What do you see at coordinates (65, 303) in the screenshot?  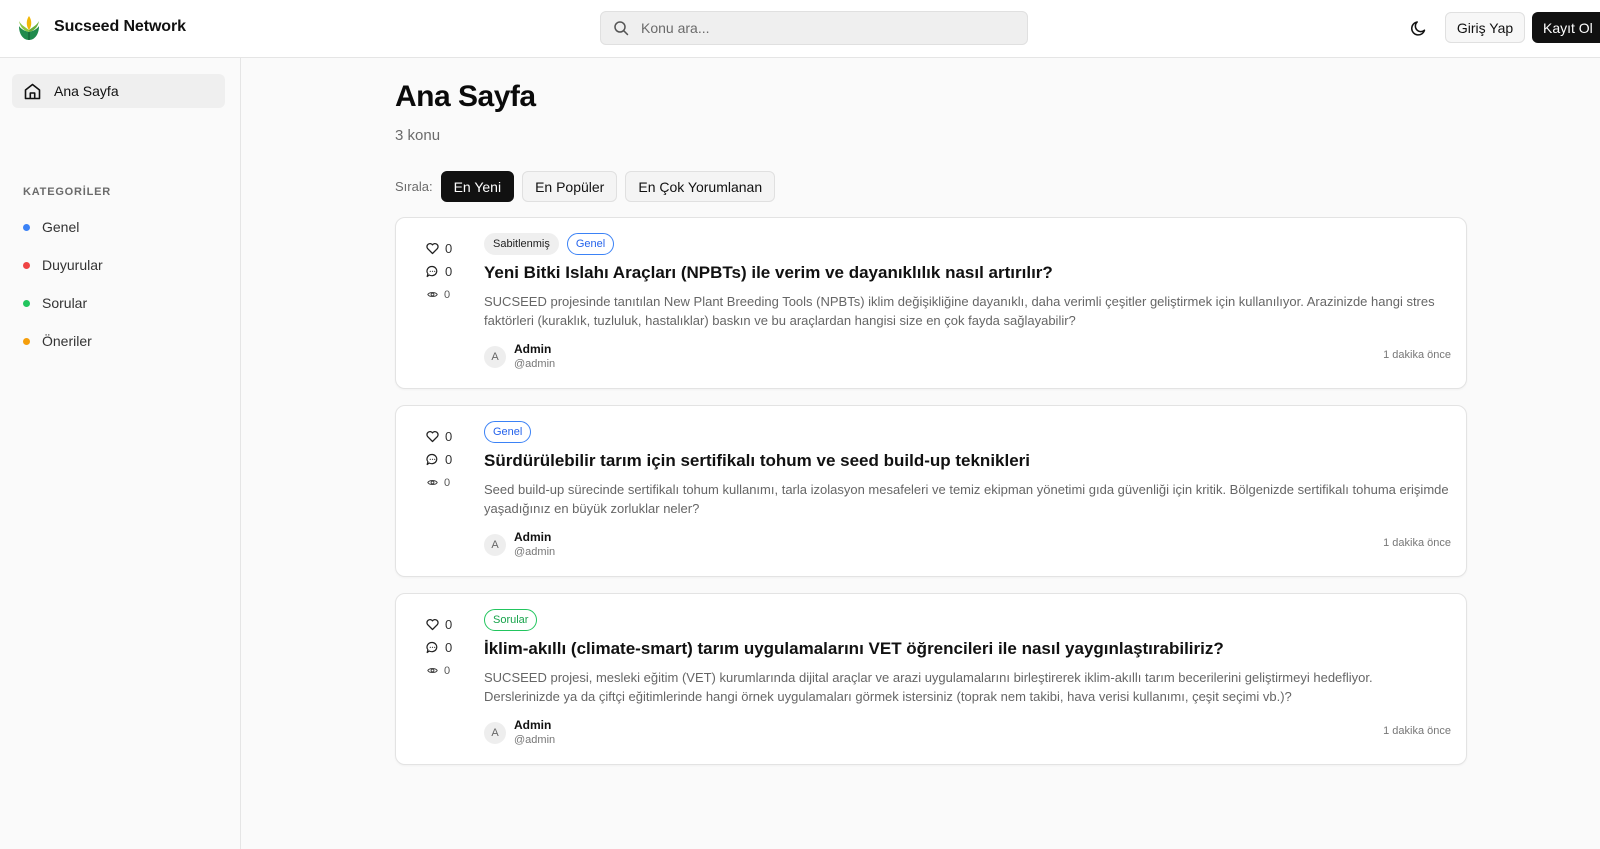 I see `category-label: Sorular` at bounding box center [65, 303].